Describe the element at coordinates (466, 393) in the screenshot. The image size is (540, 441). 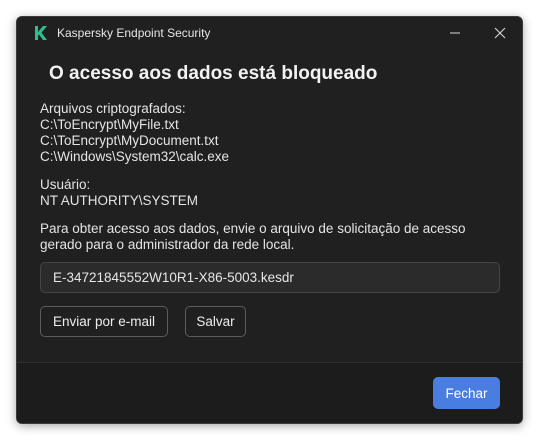
I see `close-button: Fechar` at that location.